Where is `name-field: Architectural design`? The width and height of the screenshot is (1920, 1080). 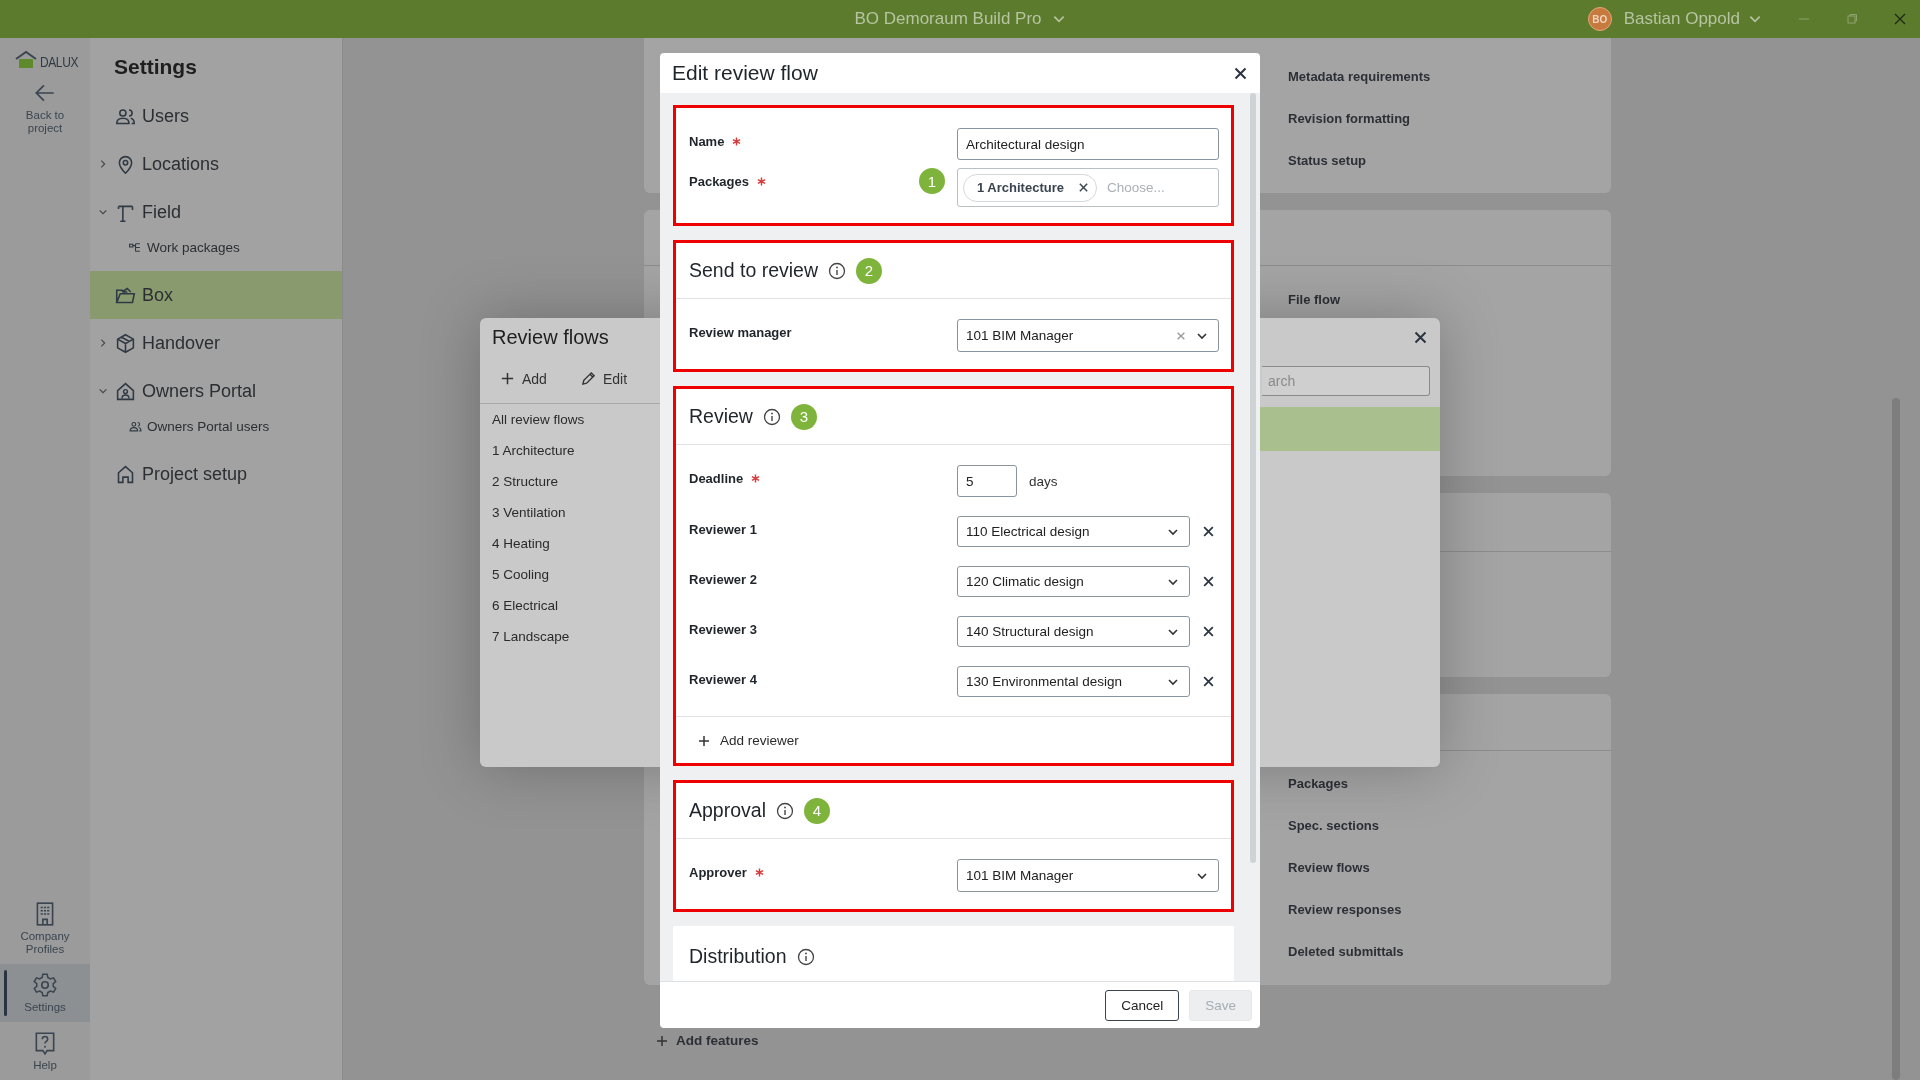 name-field: Architectural design is located at coordinates (1088, 144).